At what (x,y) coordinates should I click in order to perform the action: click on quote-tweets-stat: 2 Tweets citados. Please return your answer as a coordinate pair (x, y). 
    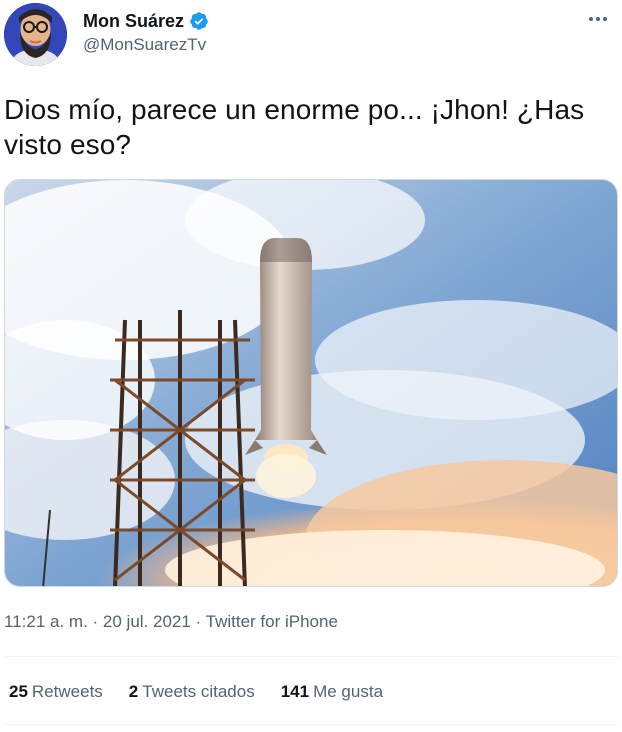
    Looking at the image, I should click on (192, 692).